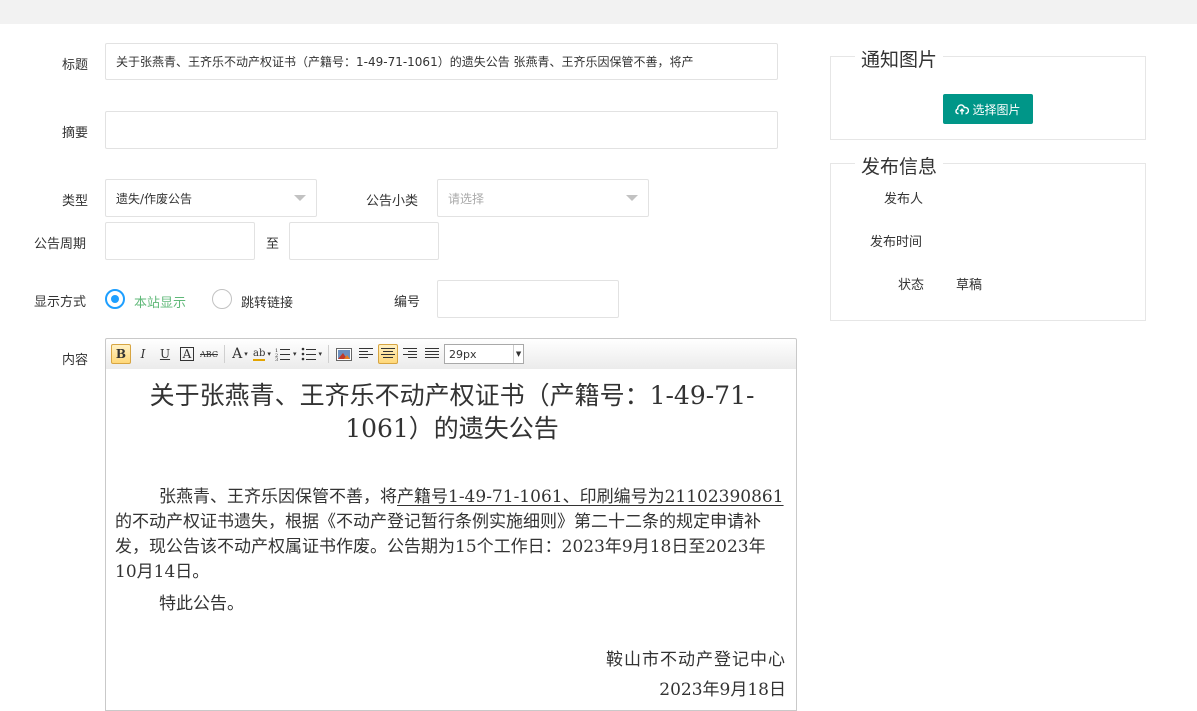  Describe the element at coordinates (165, 354) in the screenshot. I see `underline-button: U` at that location.